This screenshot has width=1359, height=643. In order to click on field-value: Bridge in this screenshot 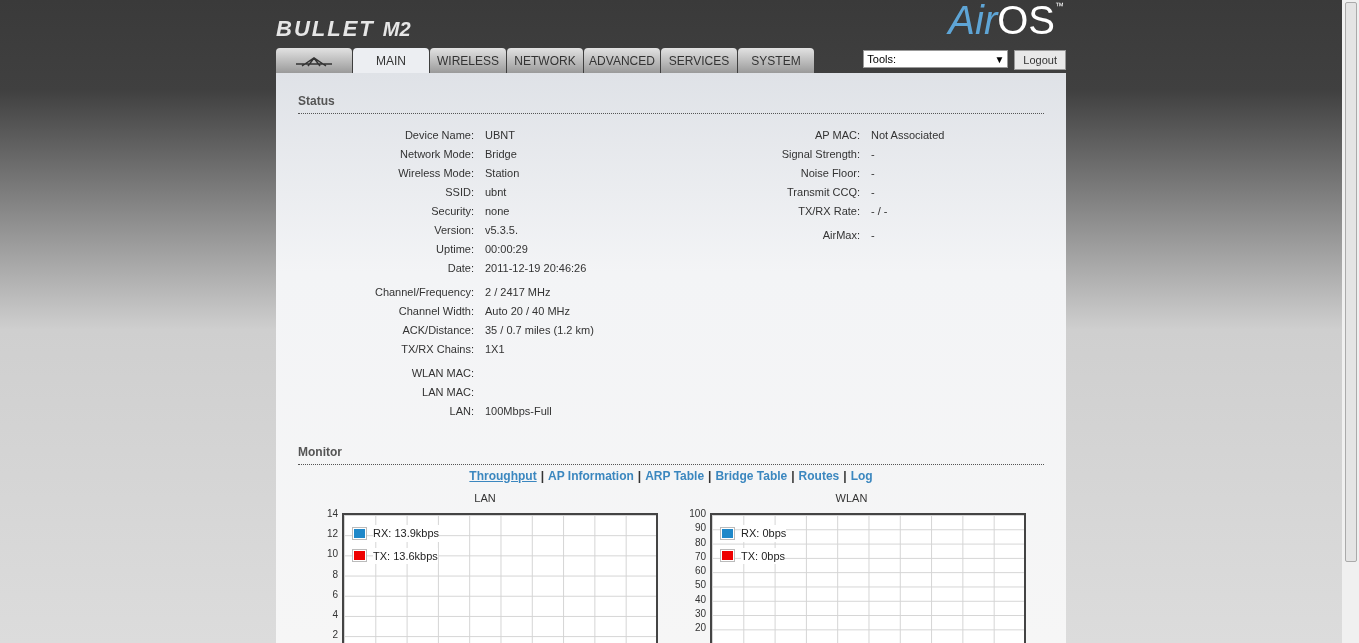, I will do `click(501, 155)`.